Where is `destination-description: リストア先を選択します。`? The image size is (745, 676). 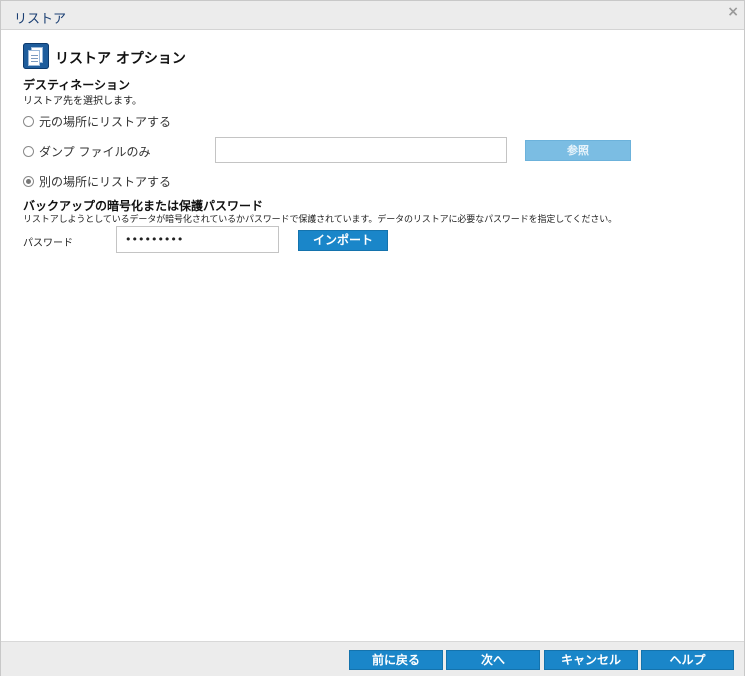 destination-description: リストア先を選択します。 is located at coordinates (82, 101).